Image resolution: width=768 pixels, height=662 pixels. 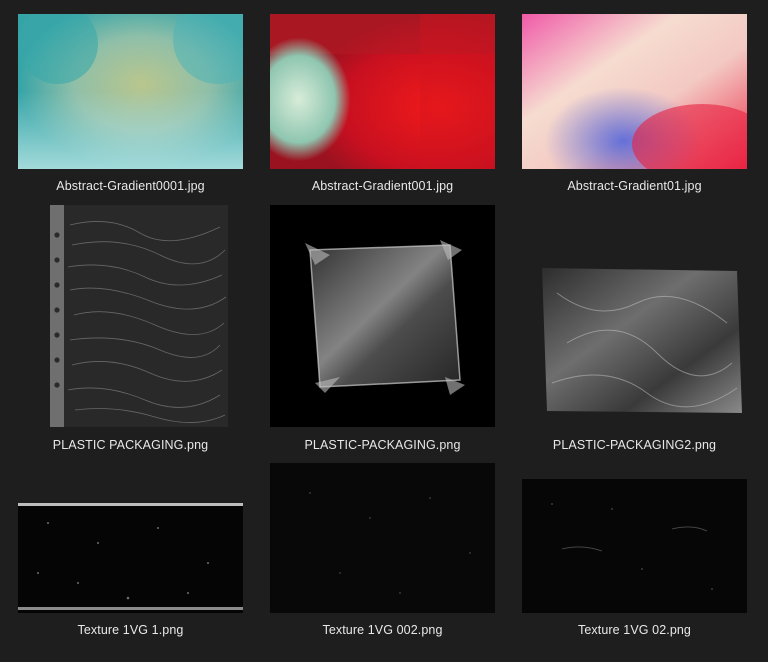 I want to click on file-tile-plastic-packaging: PLASTIC PACKAGING.png, so click(x=130, y=330).